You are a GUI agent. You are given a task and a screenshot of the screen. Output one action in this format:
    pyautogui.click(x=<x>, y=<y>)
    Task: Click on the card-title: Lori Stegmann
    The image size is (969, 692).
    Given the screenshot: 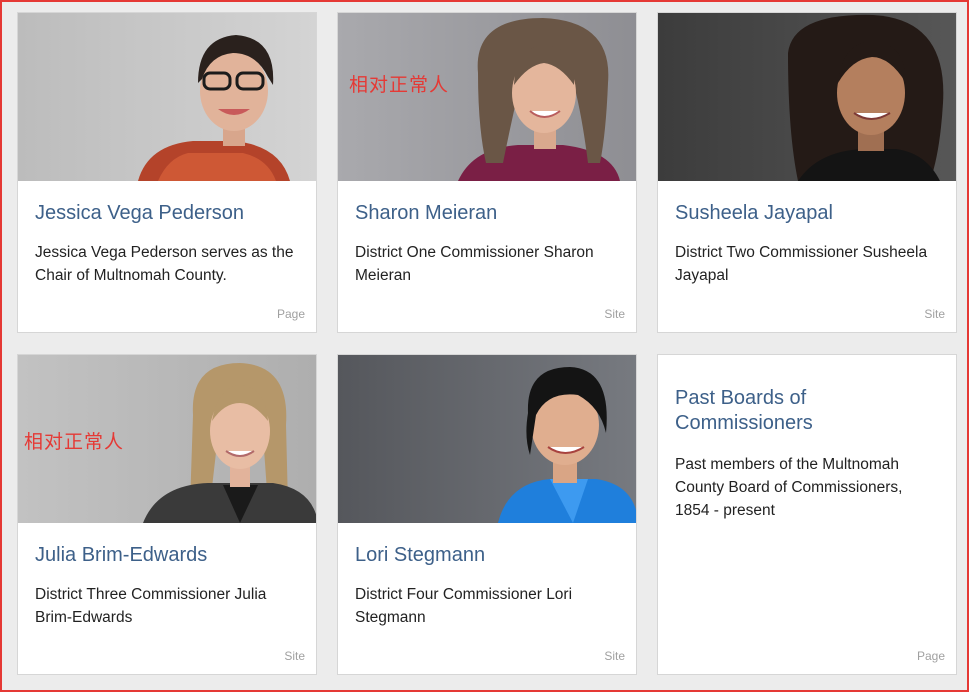 What is the action you would take?
    pyautogui.click(x=487, y=555)
    